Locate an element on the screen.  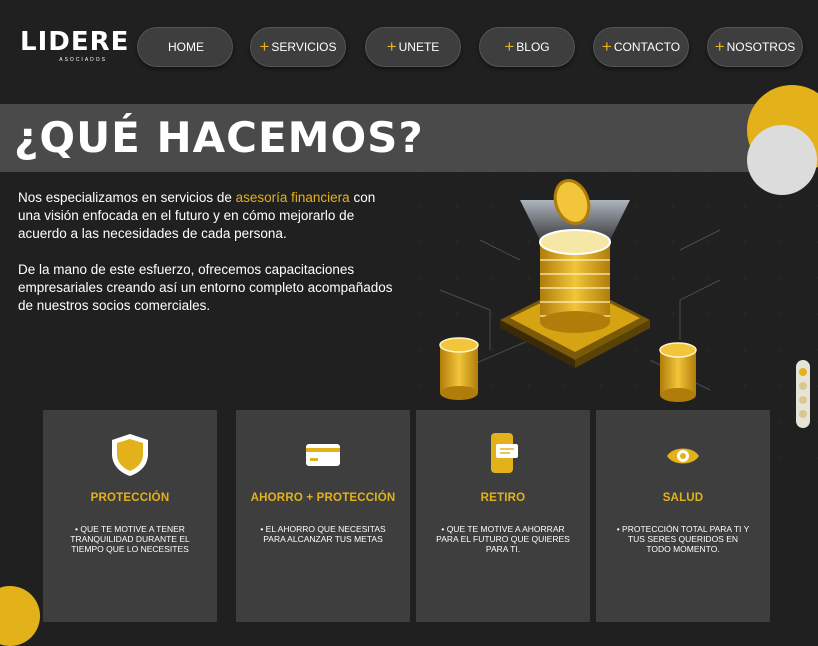
nav-contacto: + CONTACTO is located at coordinates (641, 47).